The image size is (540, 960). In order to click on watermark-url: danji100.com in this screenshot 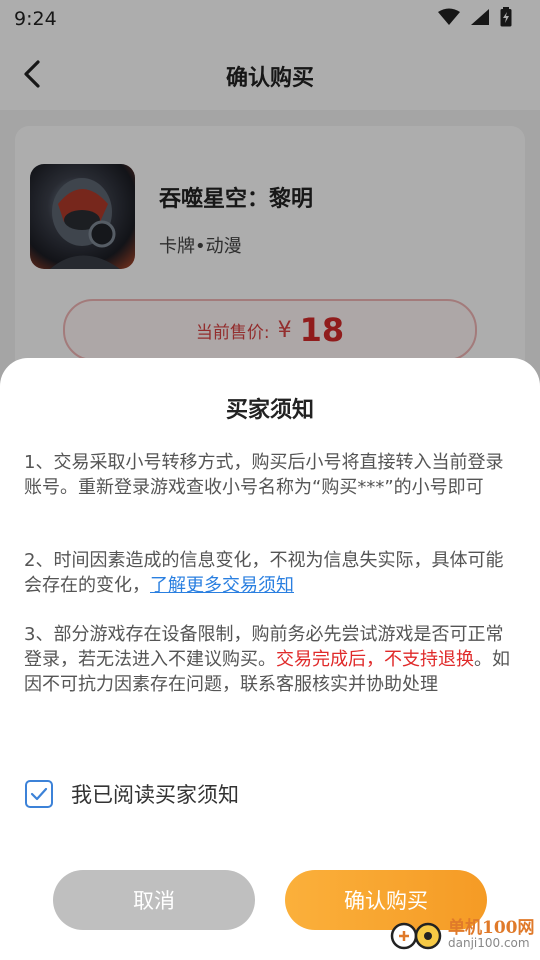, I will do `click(489, 943)`.